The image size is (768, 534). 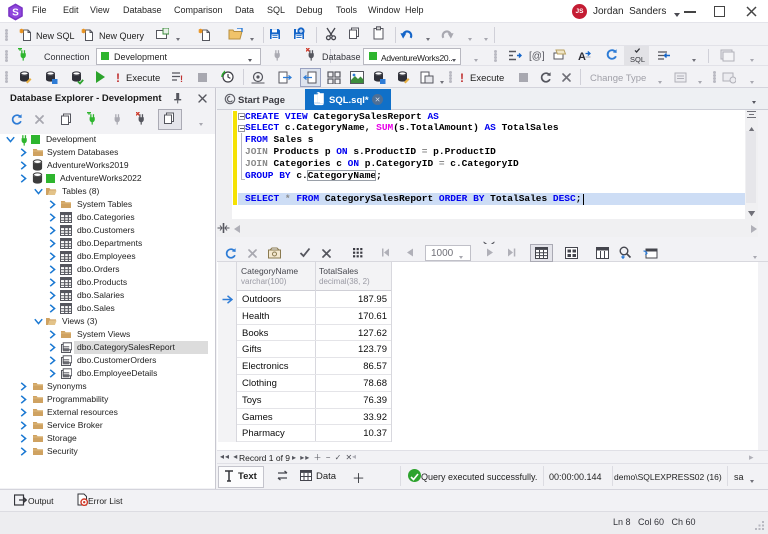 What do you see at coordinates (637, 59) in the screenshot?
I see `svg-text: SQL` at bounding box center [637, 59].